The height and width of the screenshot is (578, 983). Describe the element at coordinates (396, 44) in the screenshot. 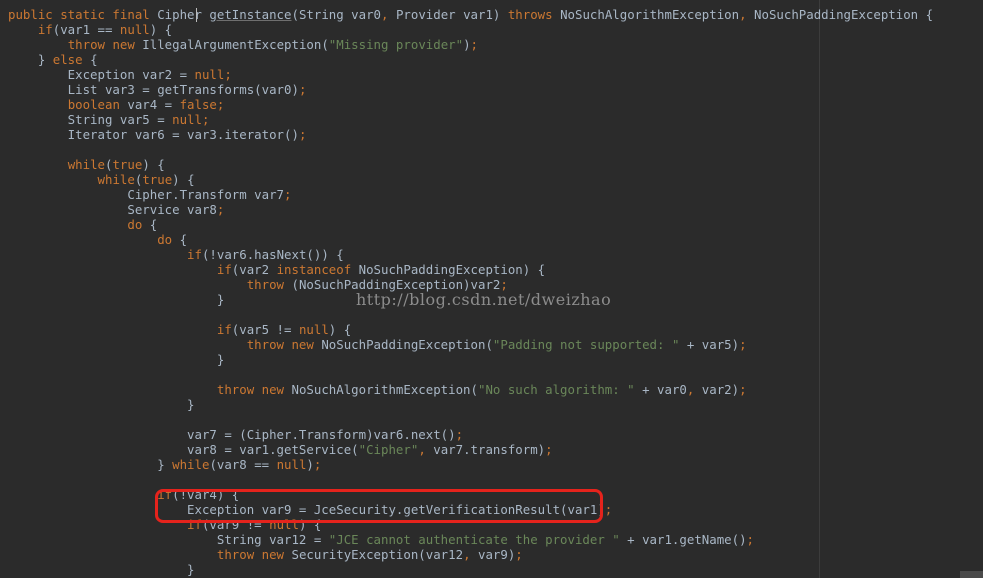

I see `code-token: "Missing provider"` at that location.